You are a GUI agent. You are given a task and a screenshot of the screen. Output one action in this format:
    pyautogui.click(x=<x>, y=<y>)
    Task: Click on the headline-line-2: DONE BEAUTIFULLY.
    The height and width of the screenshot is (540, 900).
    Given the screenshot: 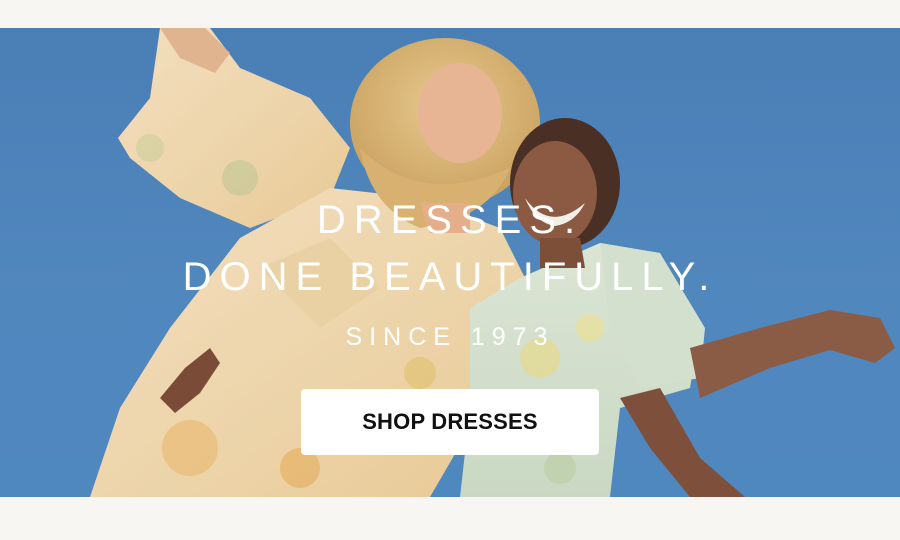 What is the action you would take?
    pyautogui.click(x=450, y=277)
    